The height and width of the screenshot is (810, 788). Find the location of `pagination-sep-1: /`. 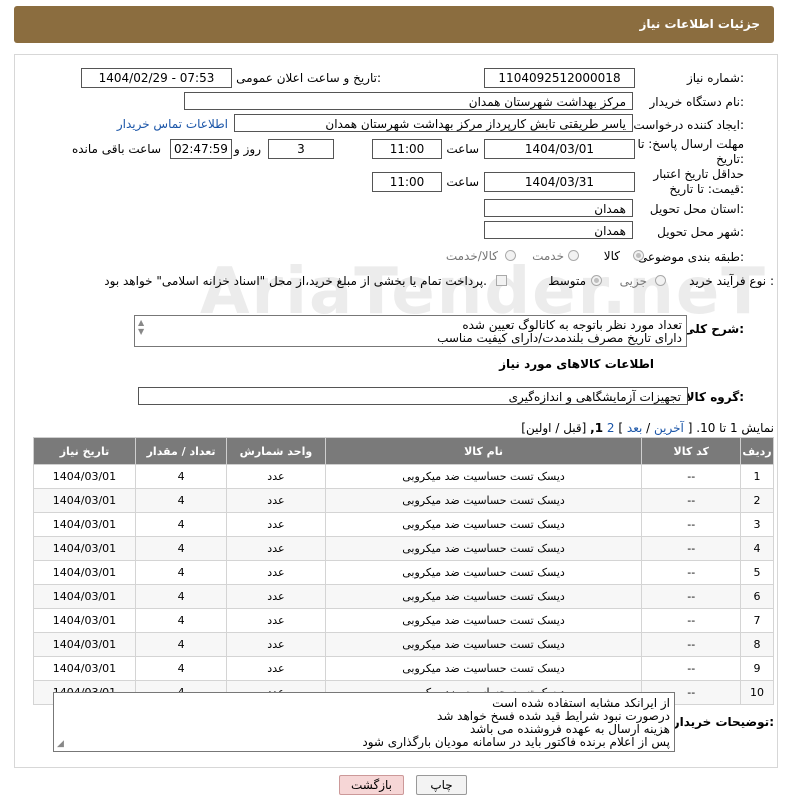

pagination-sep-1: / is located at coordinates (648, 428).